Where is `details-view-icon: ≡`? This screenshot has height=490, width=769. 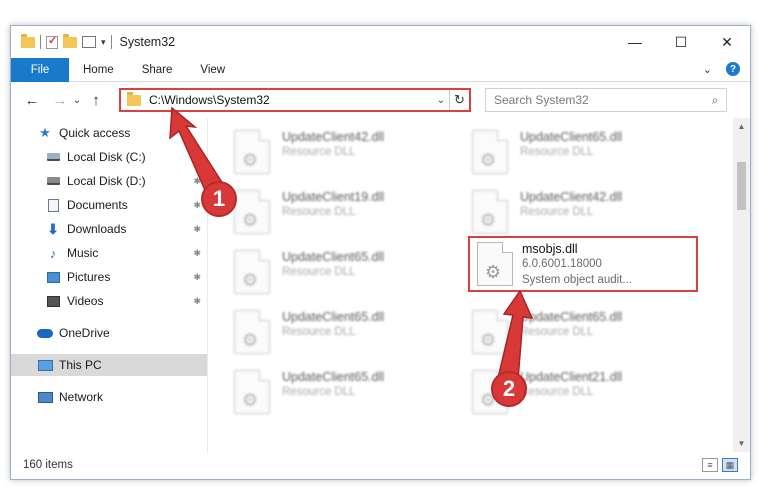 details-view-icon: ≡ is located at coordinates (710, 465).